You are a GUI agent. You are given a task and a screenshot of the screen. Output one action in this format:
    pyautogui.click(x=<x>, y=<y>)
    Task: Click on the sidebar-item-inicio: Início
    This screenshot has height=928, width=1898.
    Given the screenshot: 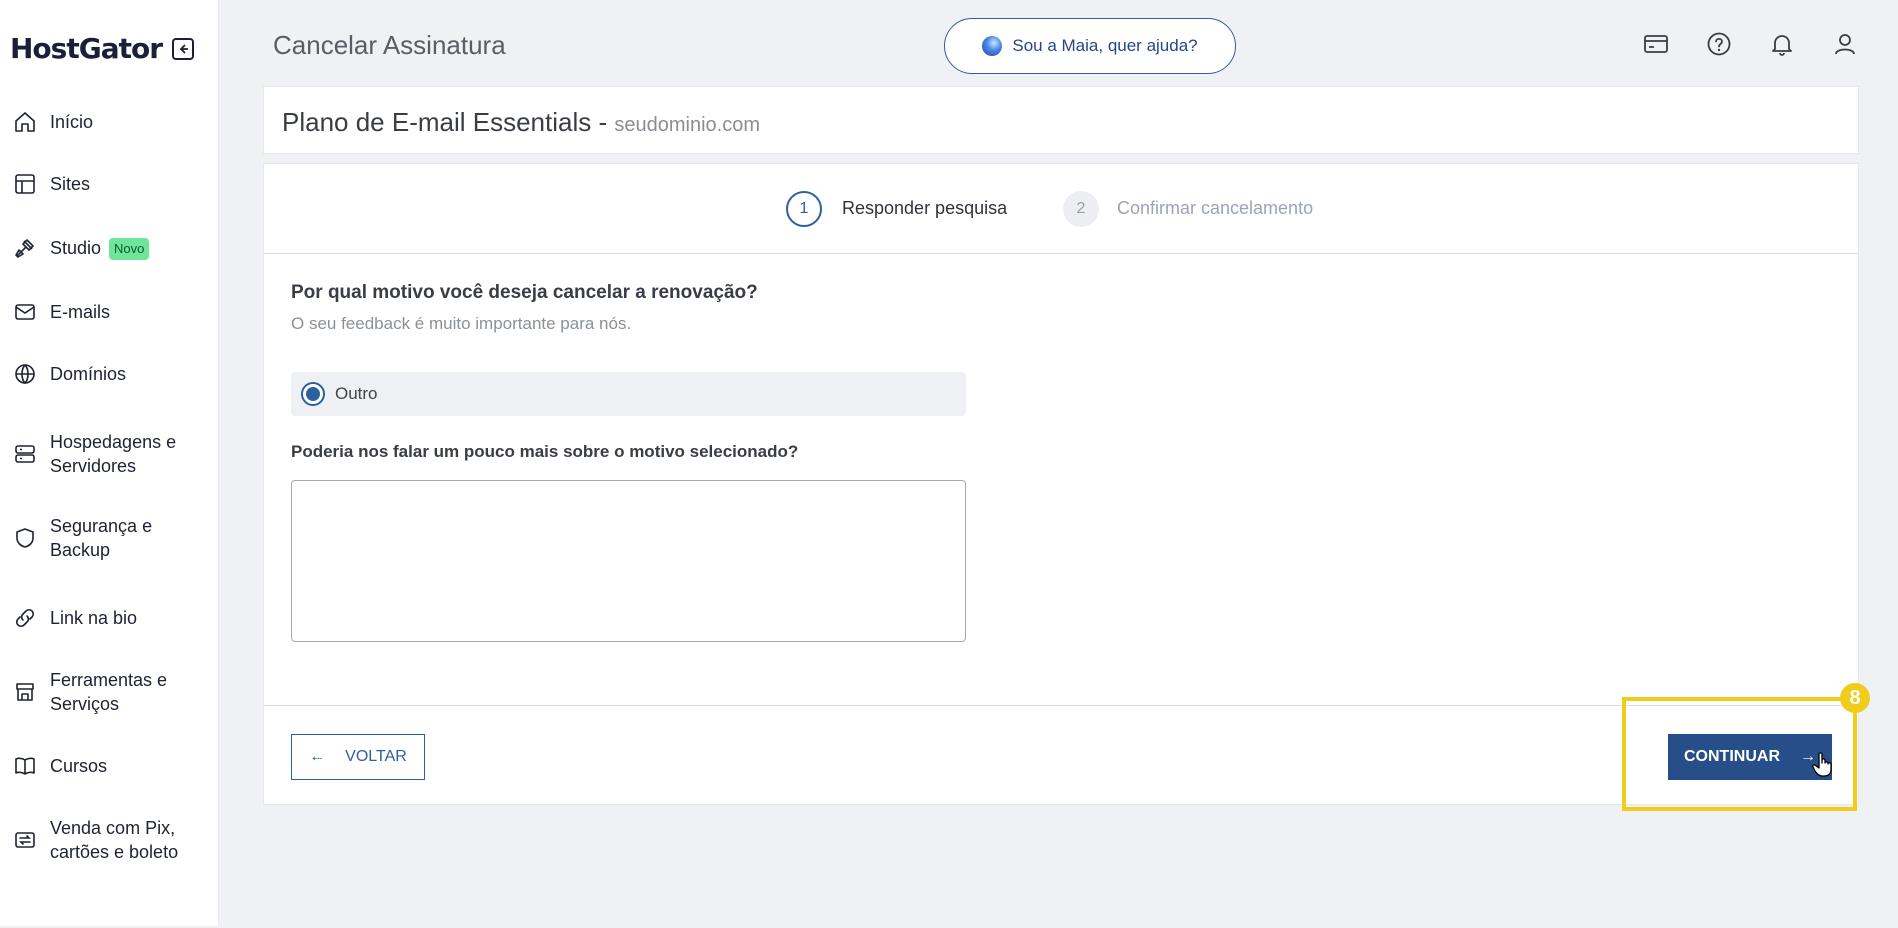 What is the action you would take?
    pyautogui.click(x=109, y=122)
    